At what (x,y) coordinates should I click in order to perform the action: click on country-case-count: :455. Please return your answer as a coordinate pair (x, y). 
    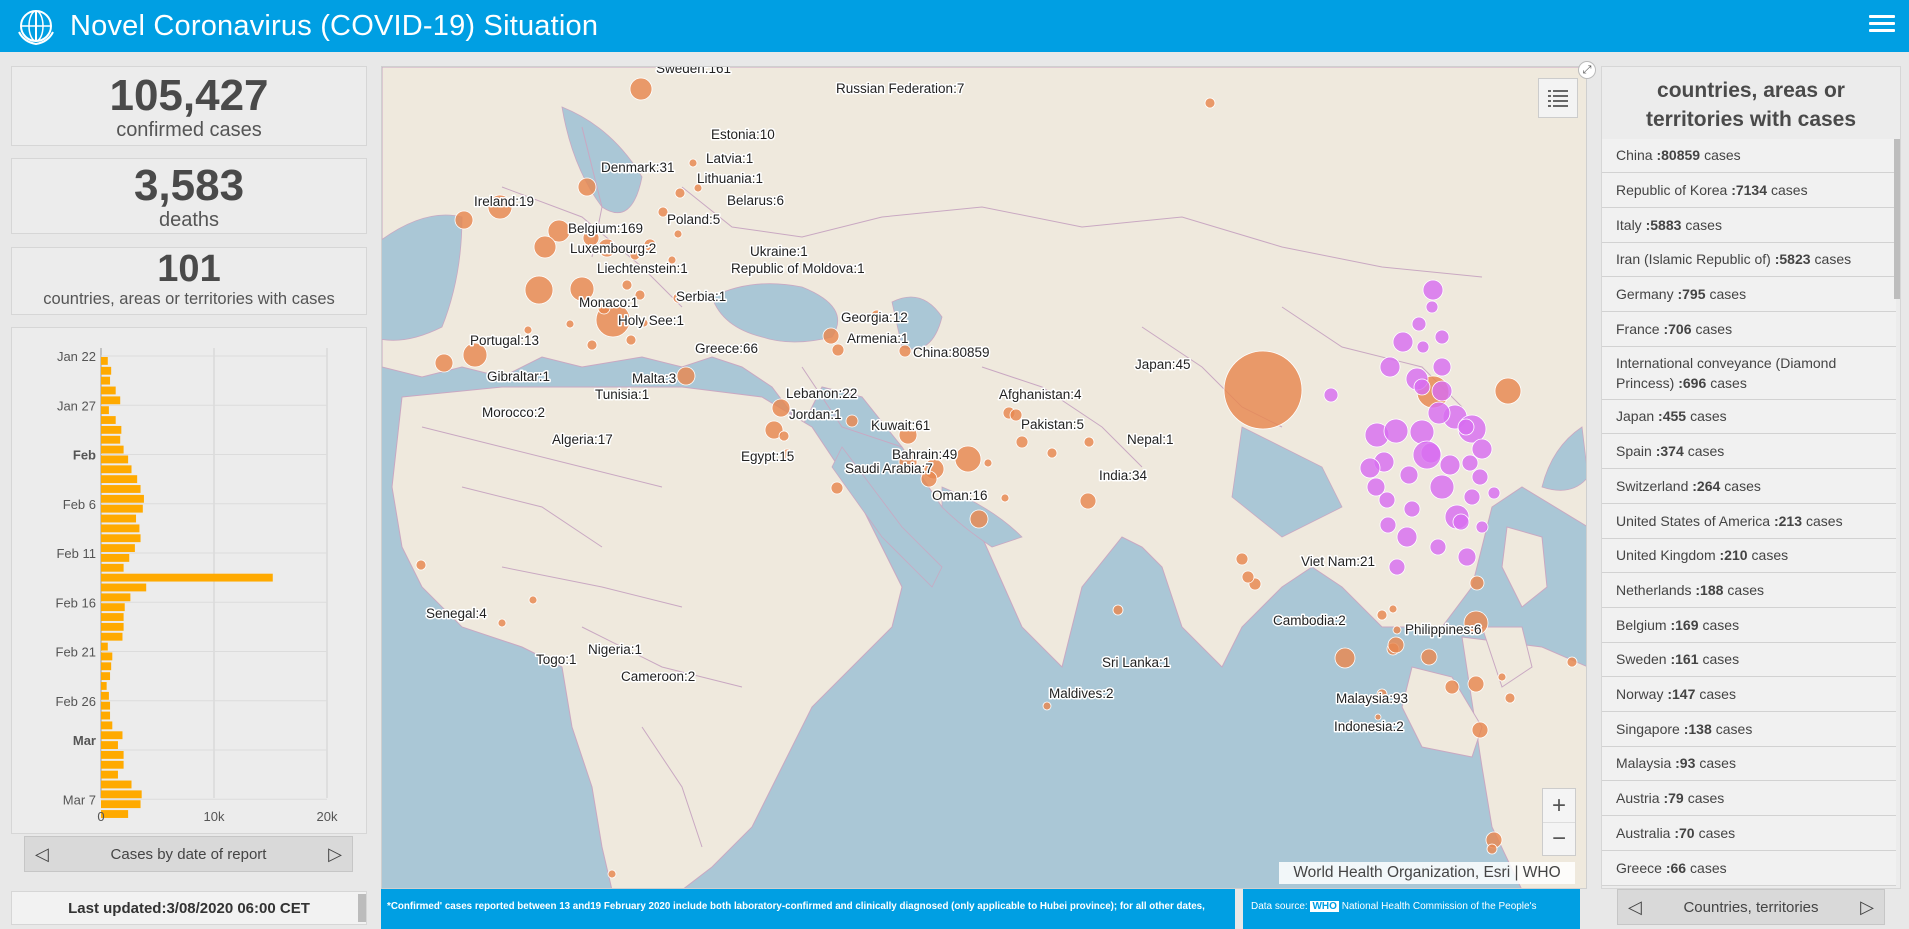
    Looking at the image, I should click on (1672, 416).